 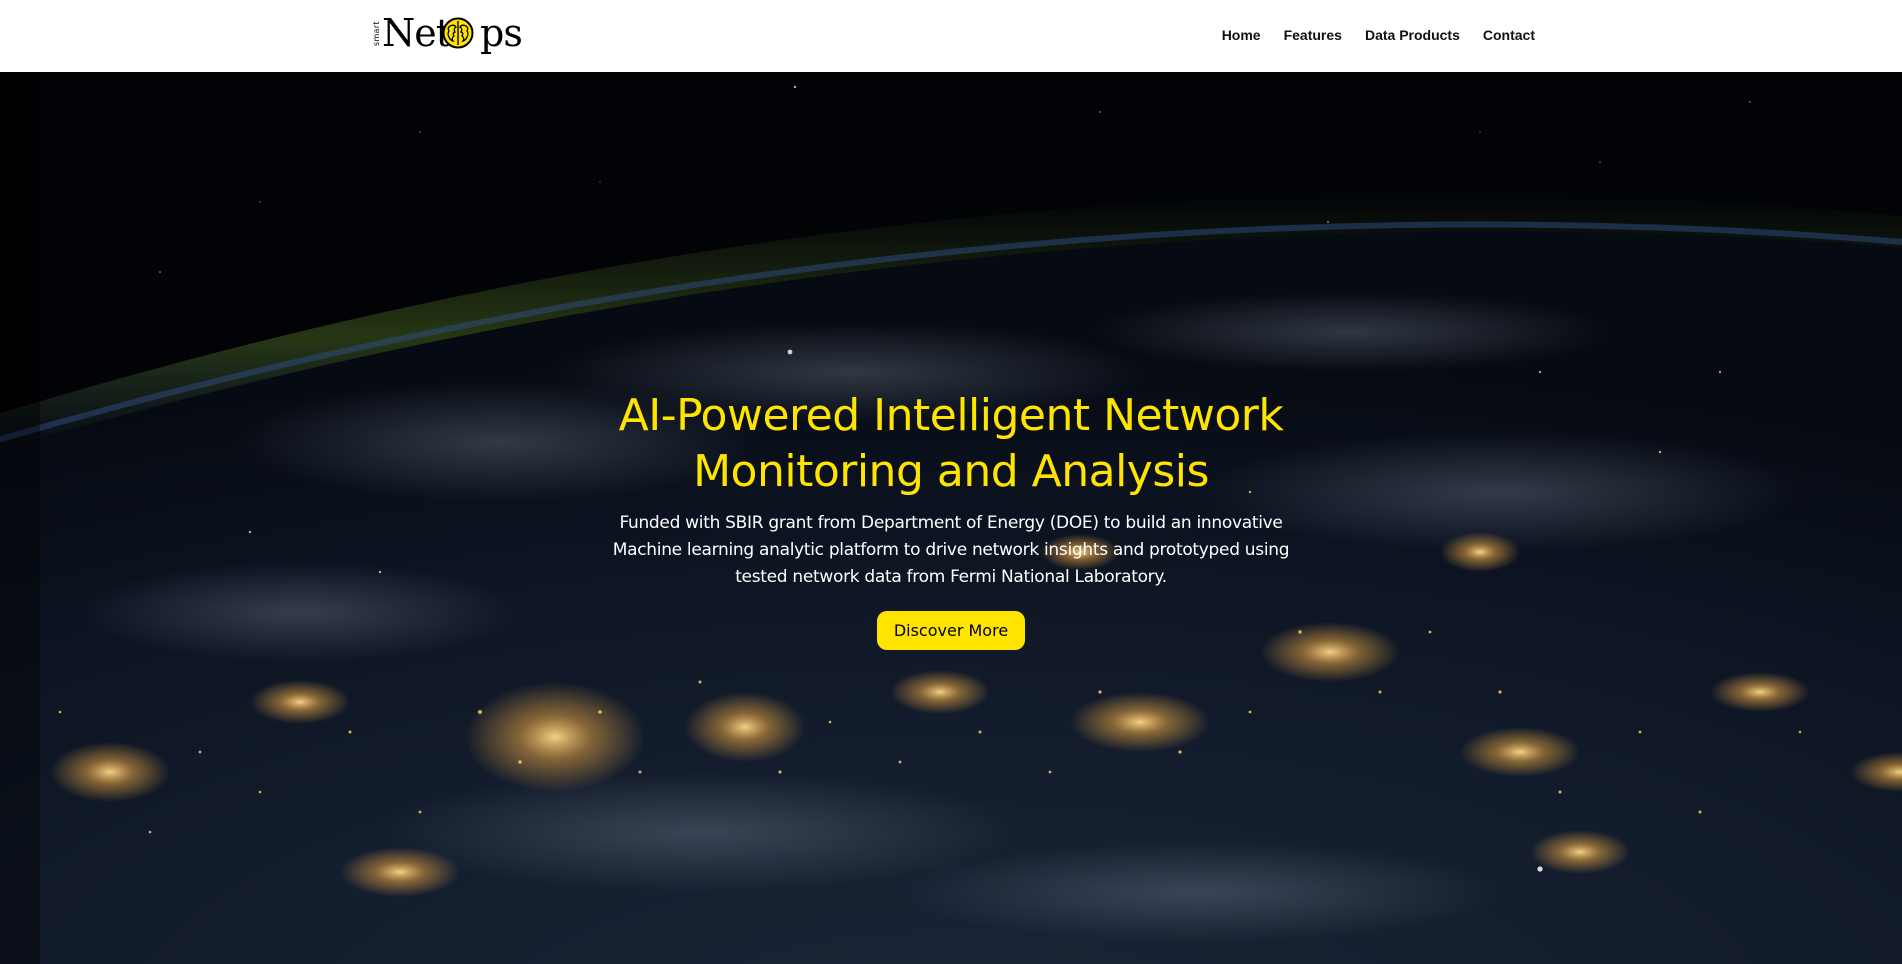 What do you see at coordinates (416, 33) in the screenshot?
I see `logo-text-left: Net` at bounding box center [416, 33].